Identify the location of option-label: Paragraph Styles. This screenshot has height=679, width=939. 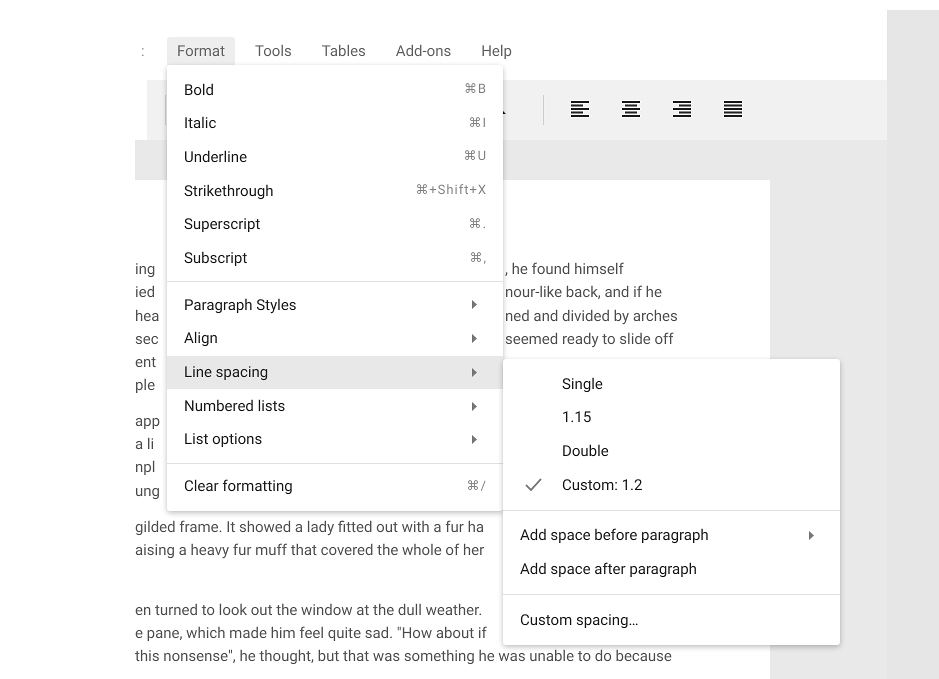
(240, 305).